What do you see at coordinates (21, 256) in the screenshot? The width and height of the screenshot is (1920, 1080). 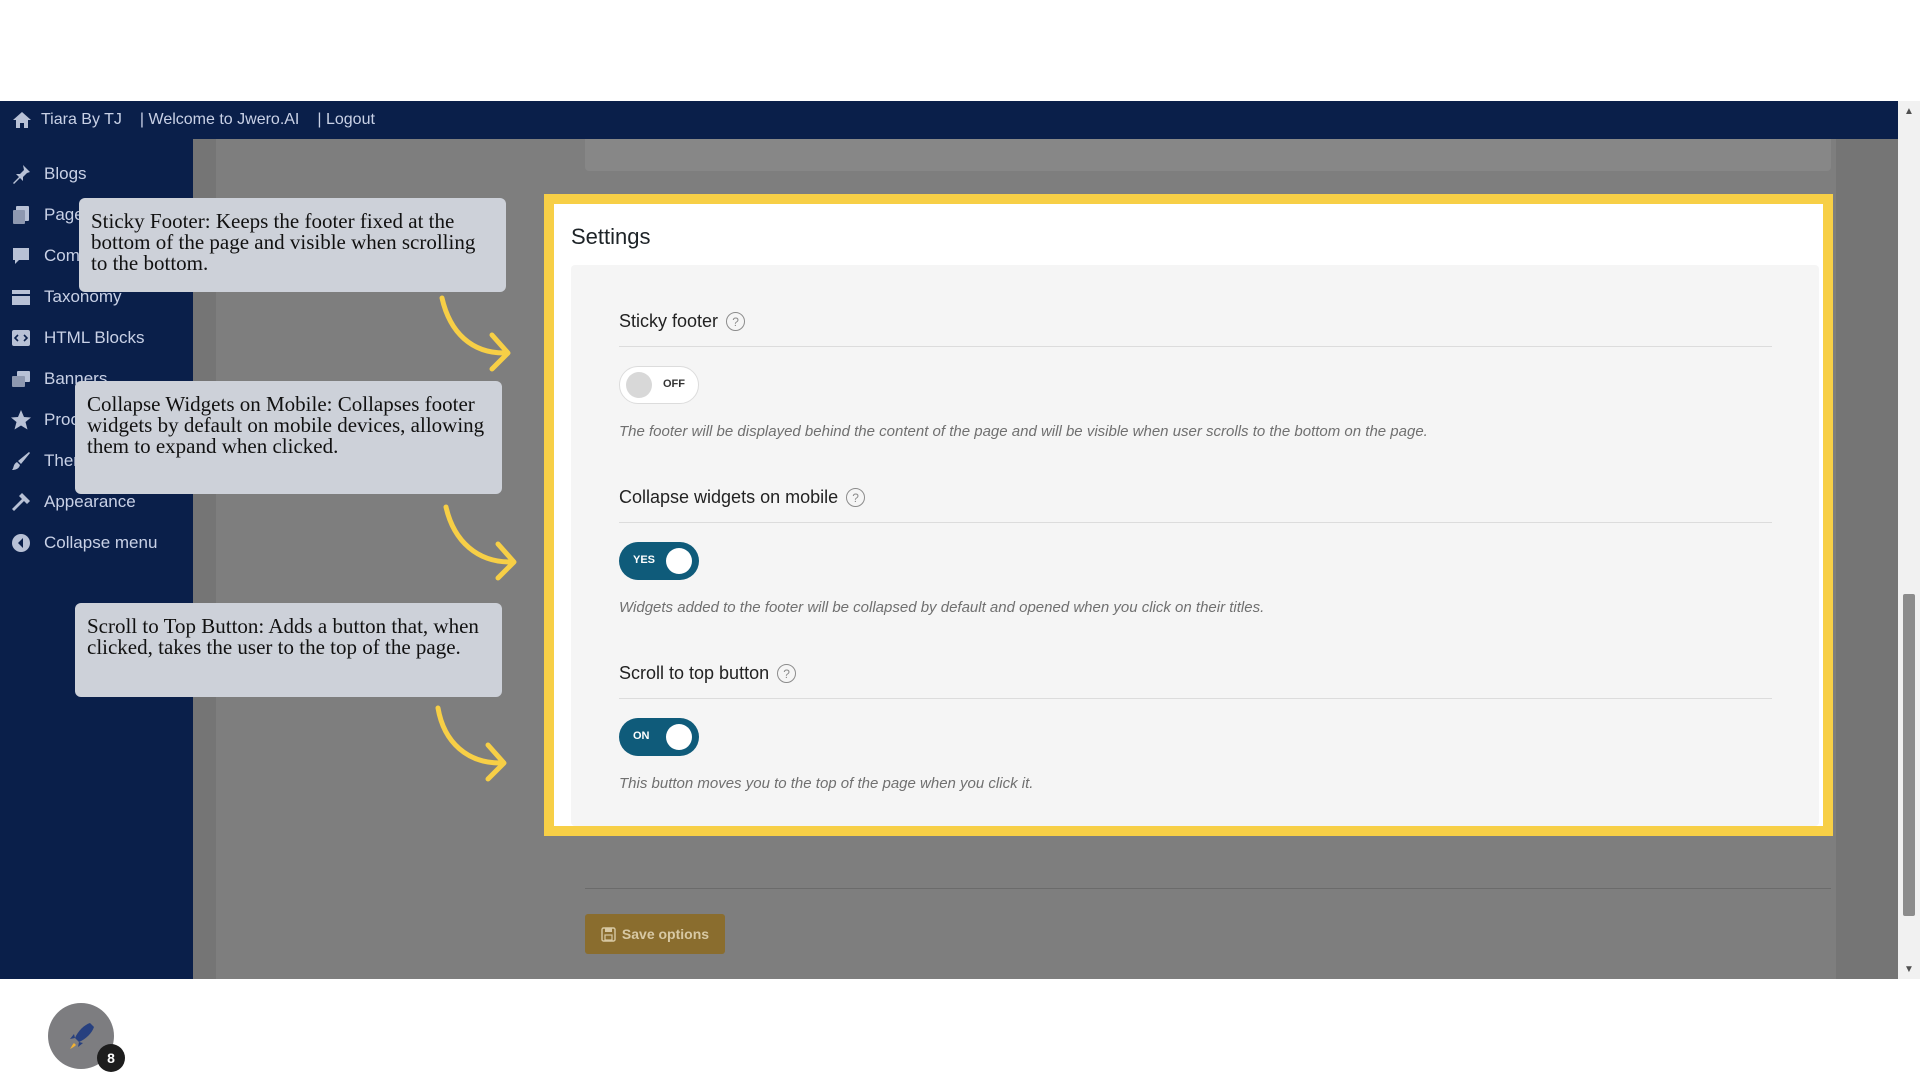 I see `comment-icon` at bounding box center [21, 256].